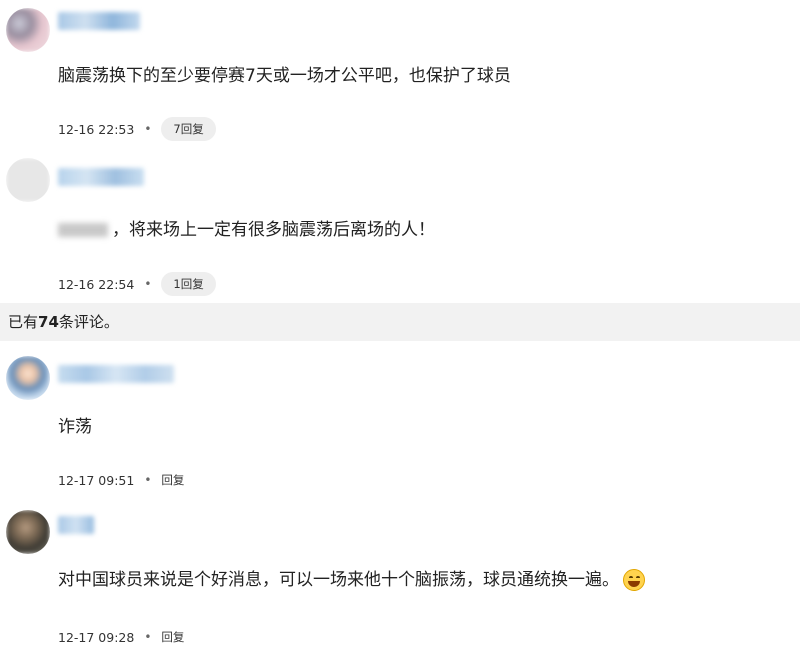 The image size is (800, 650). Describe the element at coordinates (137, 284) in the screenshot. I see `comment-meta: 12-16 22:54 • 1回复` at that location.